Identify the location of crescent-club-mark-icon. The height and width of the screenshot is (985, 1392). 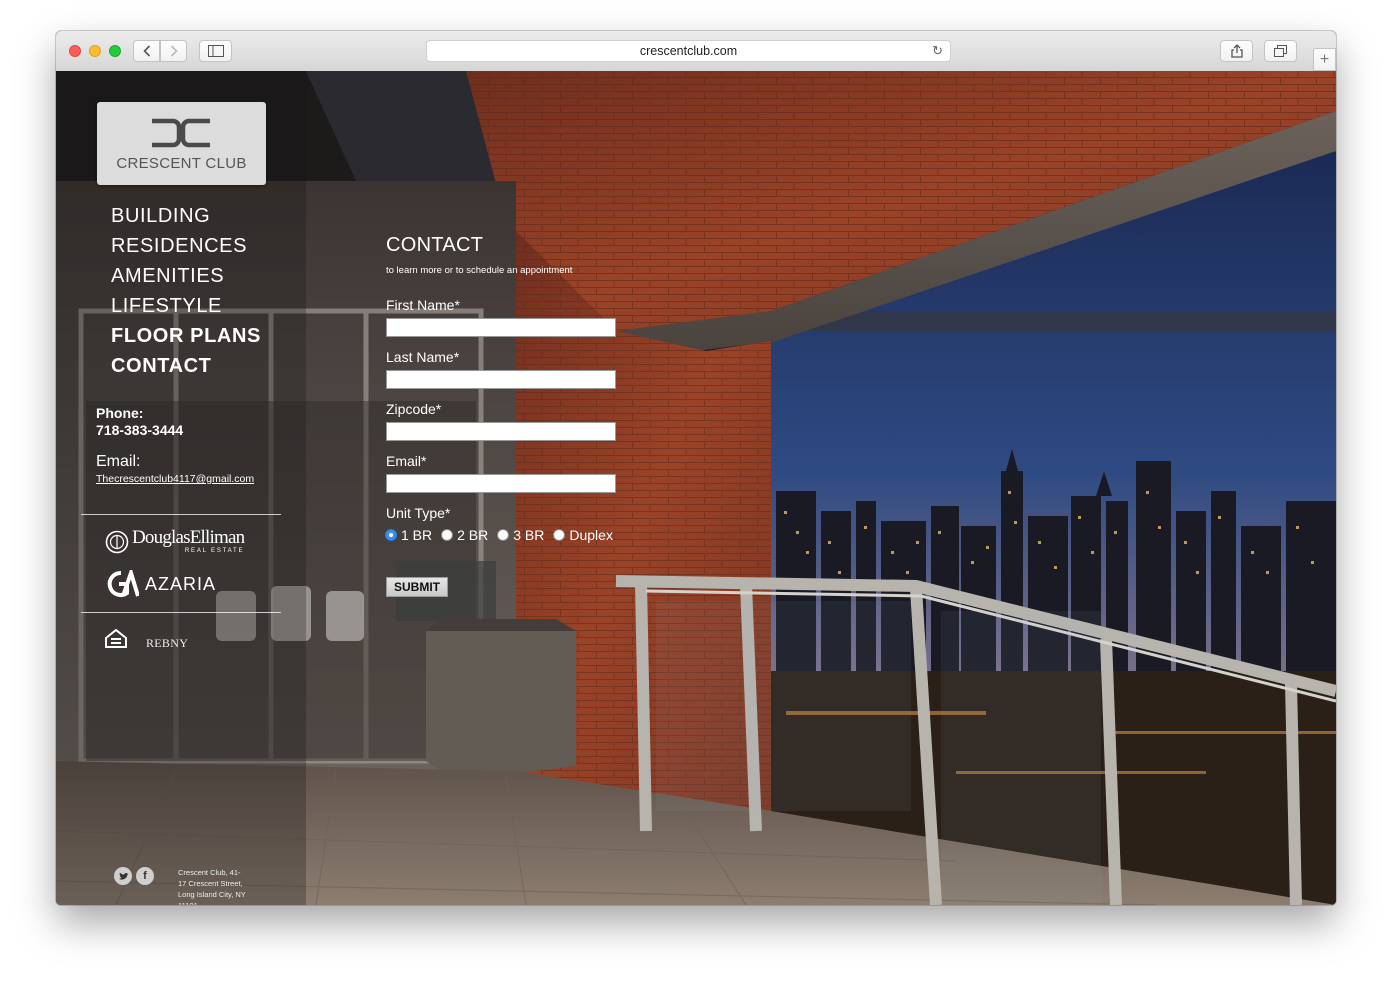
(181, 133).